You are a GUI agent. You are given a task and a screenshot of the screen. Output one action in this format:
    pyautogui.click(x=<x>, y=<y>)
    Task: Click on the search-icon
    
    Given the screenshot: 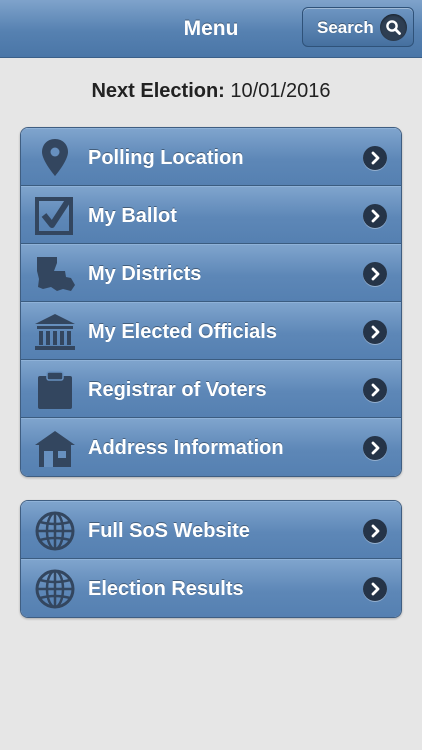 What is the action you would take?
    pyautogui.click(x=393, y=27)
    